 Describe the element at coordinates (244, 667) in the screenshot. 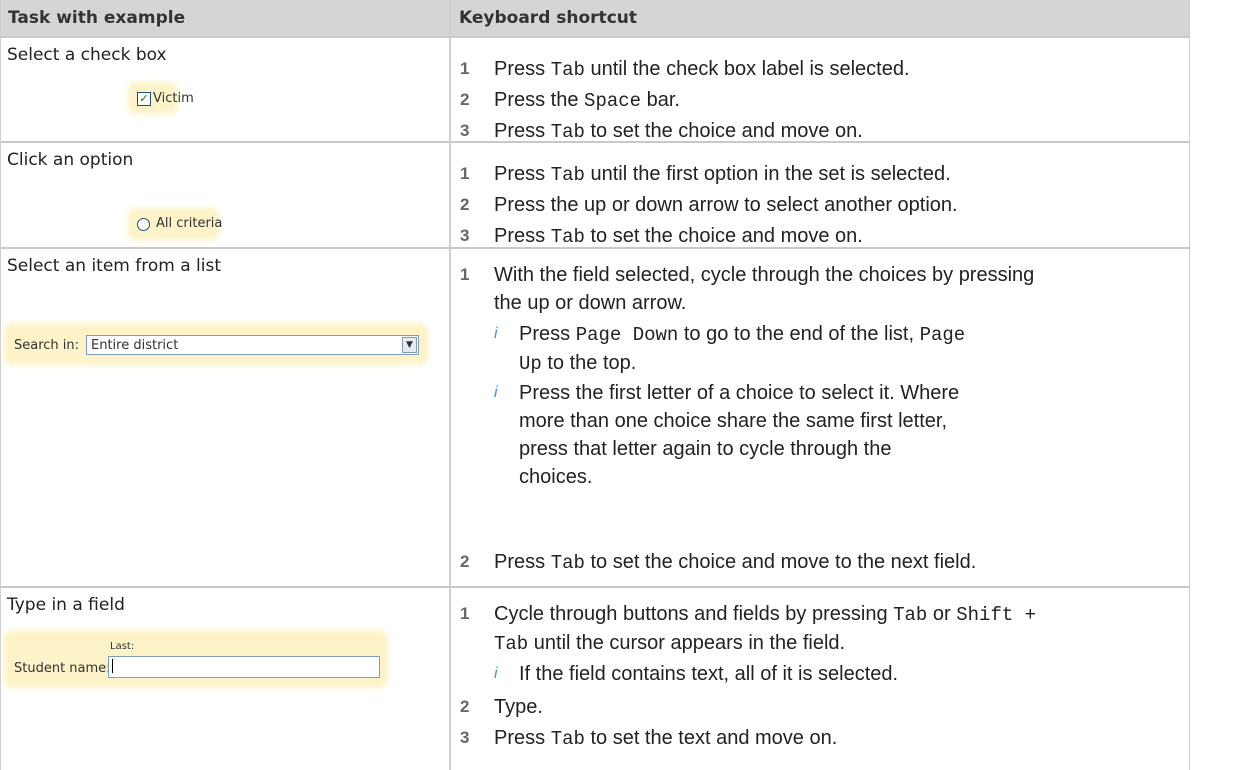

I see `student-name-input` at that location.